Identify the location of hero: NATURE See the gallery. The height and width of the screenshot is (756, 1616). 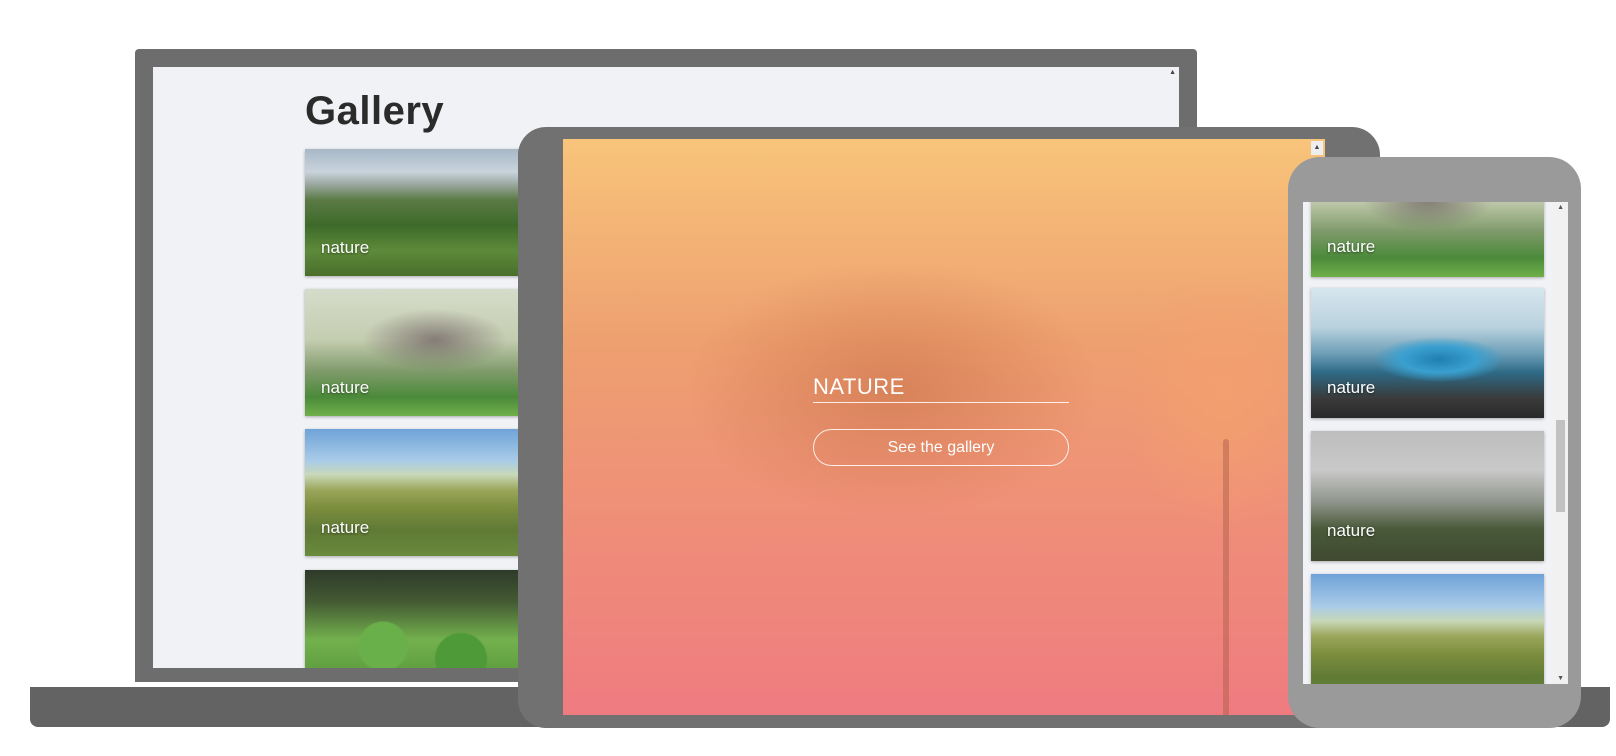
(941, 420).